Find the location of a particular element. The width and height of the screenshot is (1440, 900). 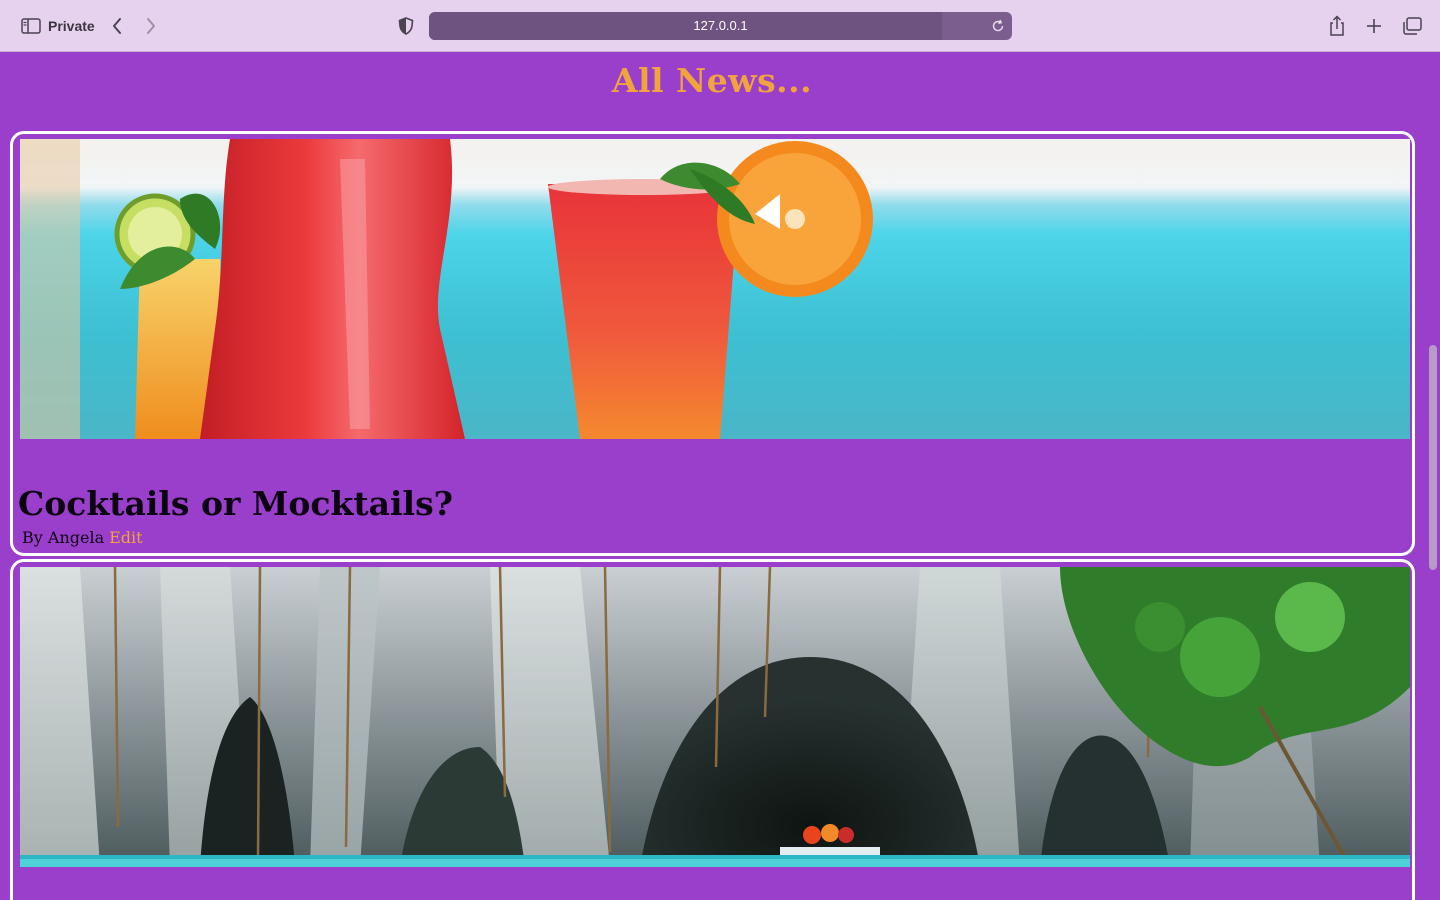

post-author: By Angela is located at coordinates (63, 537).